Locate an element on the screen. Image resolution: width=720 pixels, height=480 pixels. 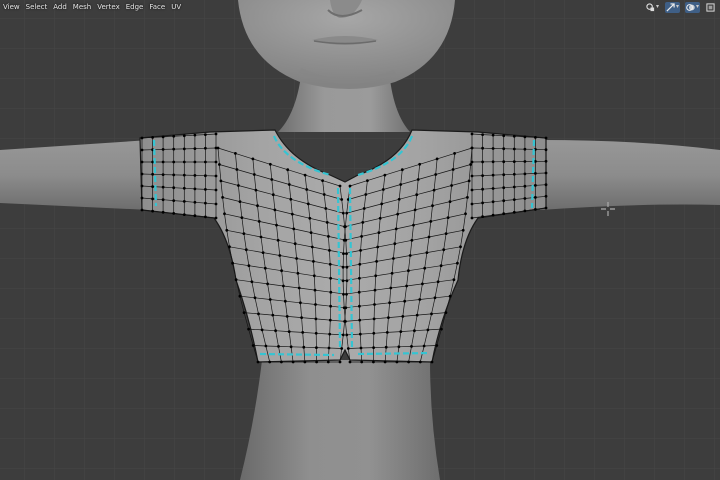
menu-view: View is located at coordinates (11, 7).